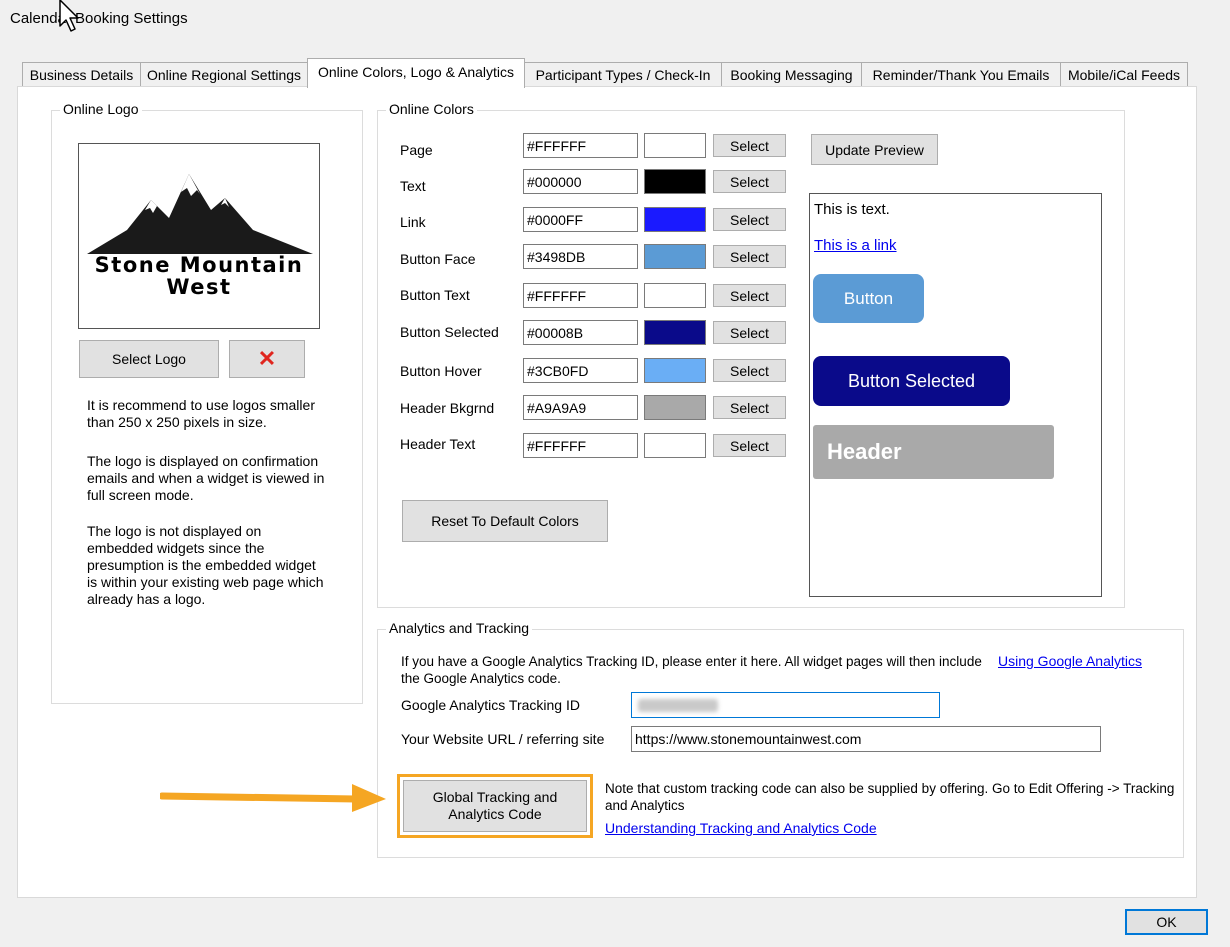 The width and height of the screenshot is (1230, 947). I want to click on color-select-button-header-text: Select, so click(749, 445).